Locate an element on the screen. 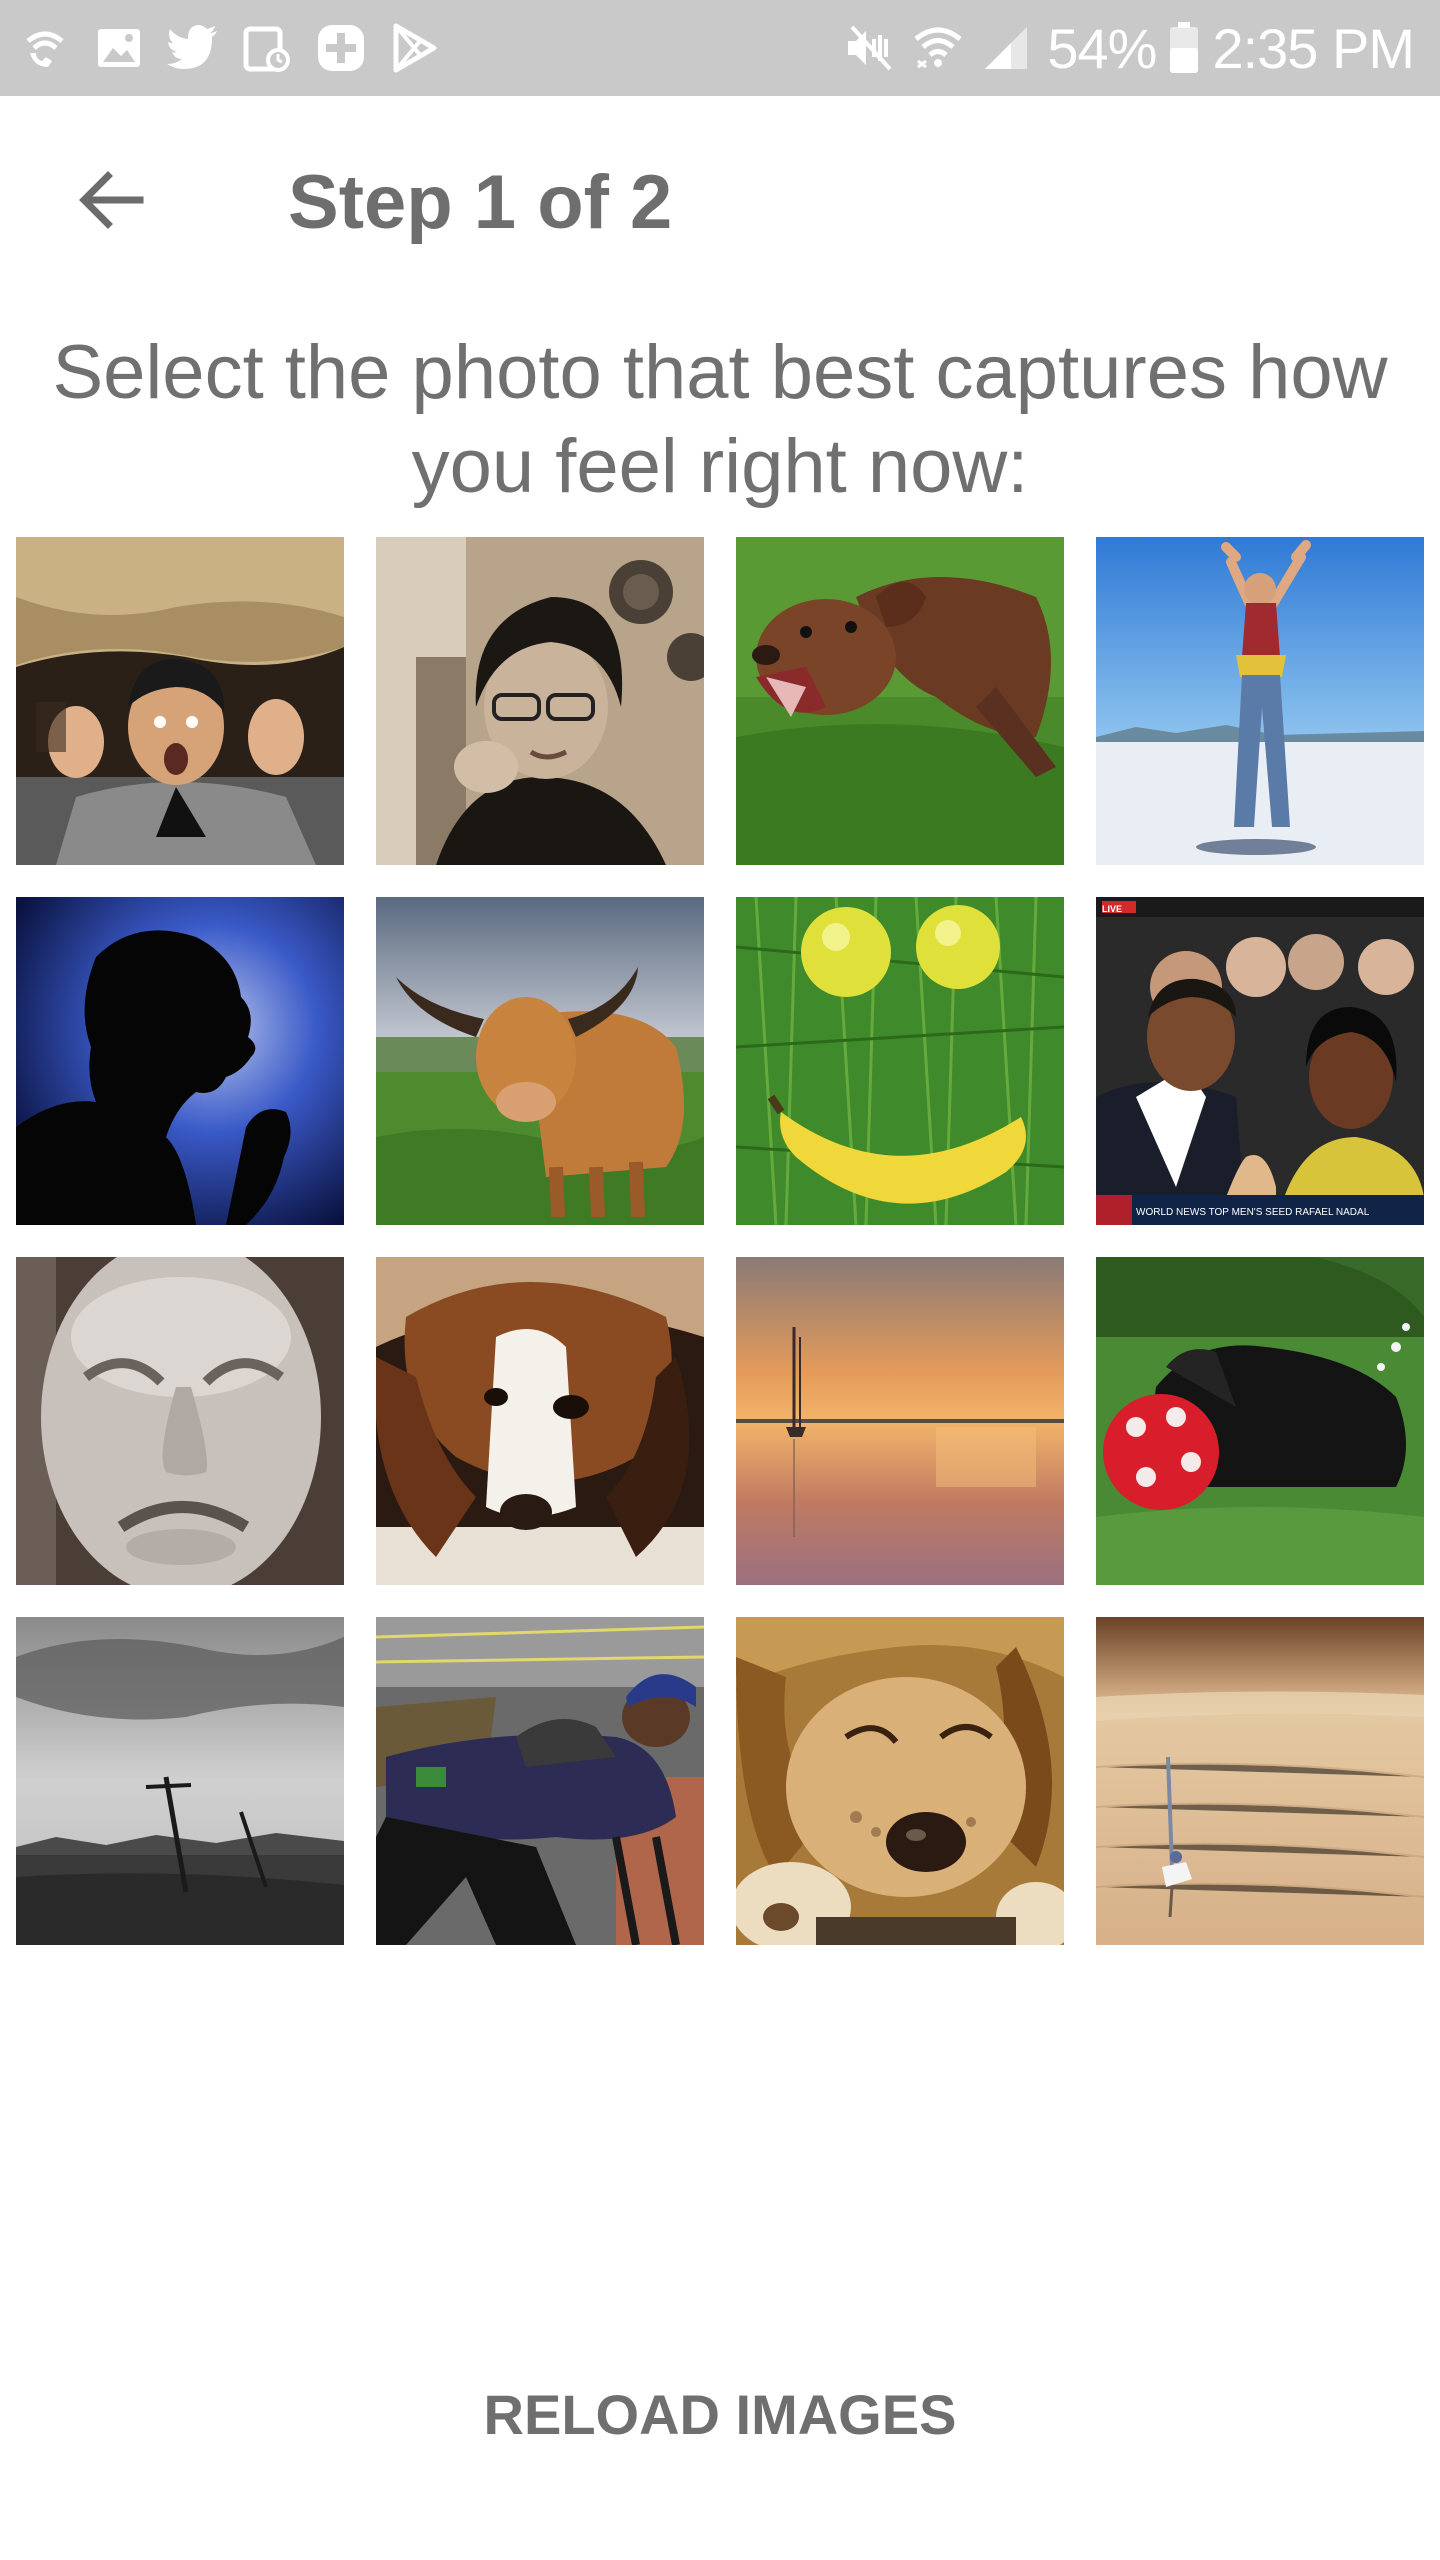  photo-jumping-woman-salt-flat is located at coordinates (1260, 701).